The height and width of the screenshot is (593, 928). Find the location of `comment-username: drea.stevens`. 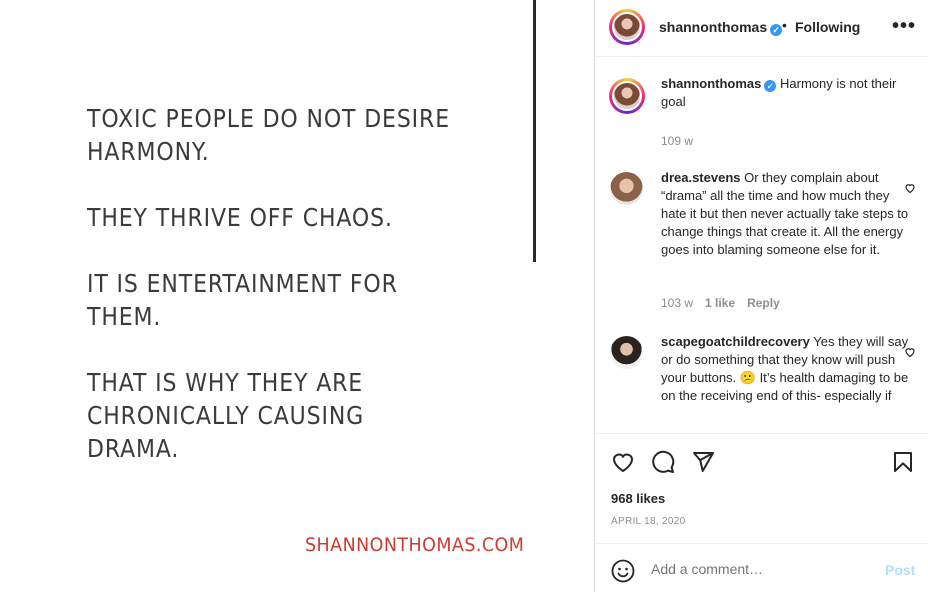

comment-username: drea.stevens is located at coordinates (701, 177).